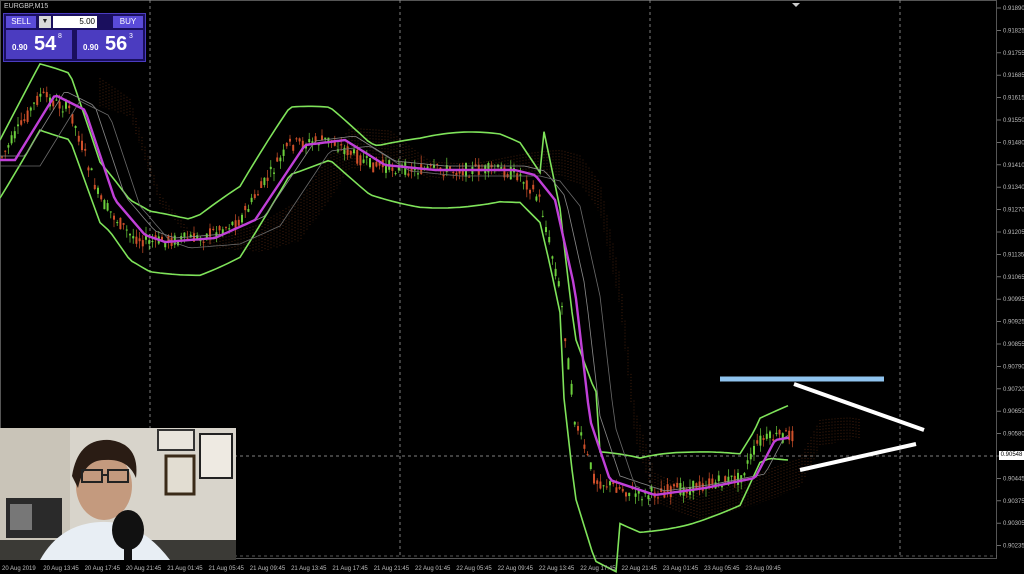  What do you see at coordinates (1013, 255) in the screenshot?
I see `y-axis-label: 0.91135` at bounding box center [1013, 255].